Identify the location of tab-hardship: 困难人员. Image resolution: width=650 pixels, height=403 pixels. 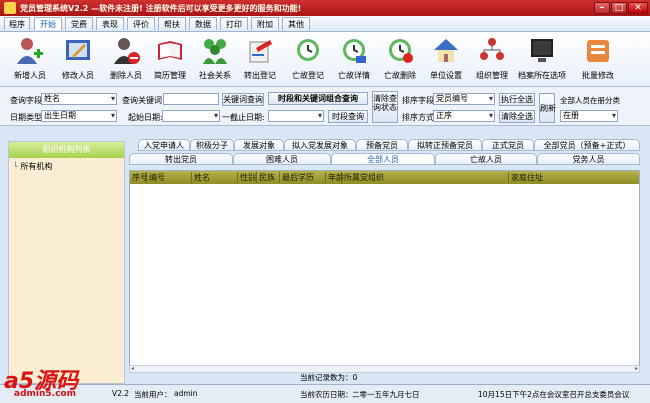
(282, 159).